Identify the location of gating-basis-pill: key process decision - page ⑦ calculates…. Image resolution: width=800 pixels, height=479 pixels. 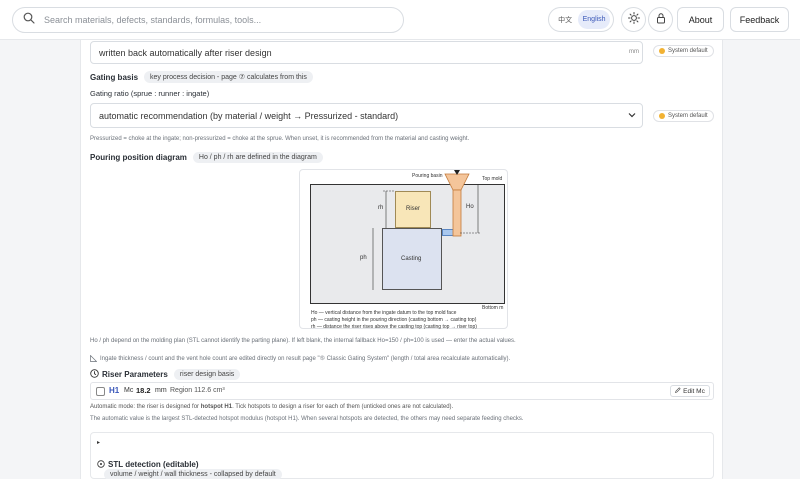
(228, 77).